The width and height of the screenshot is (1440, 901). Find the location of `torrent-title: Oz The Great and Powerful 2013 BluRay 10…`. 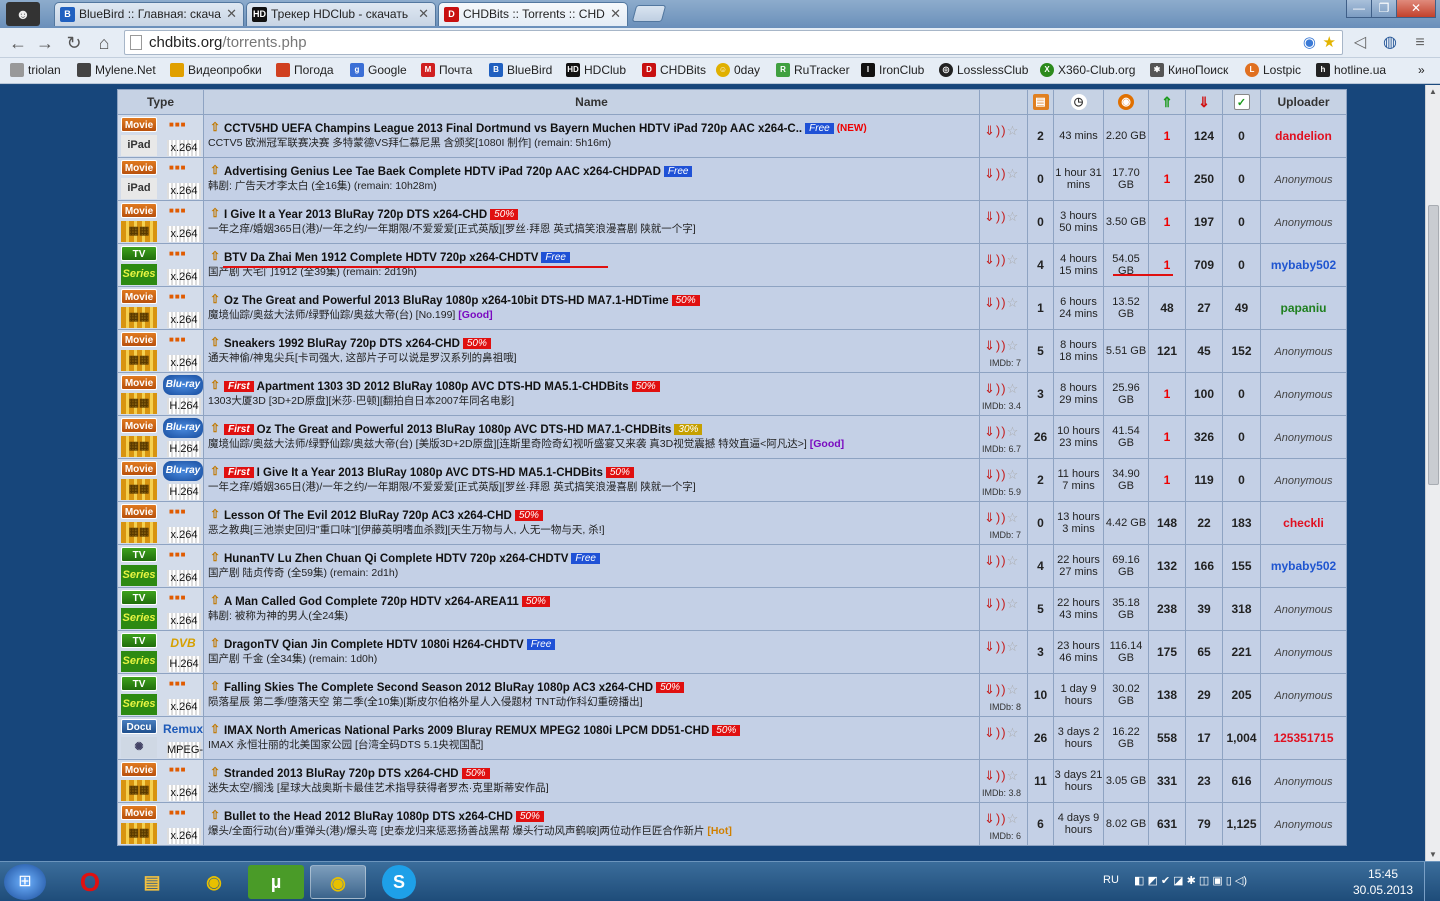

torrent-title: Oz The Great and Powerful 2013 BluRay 10… is located at coordinates (446, 301).